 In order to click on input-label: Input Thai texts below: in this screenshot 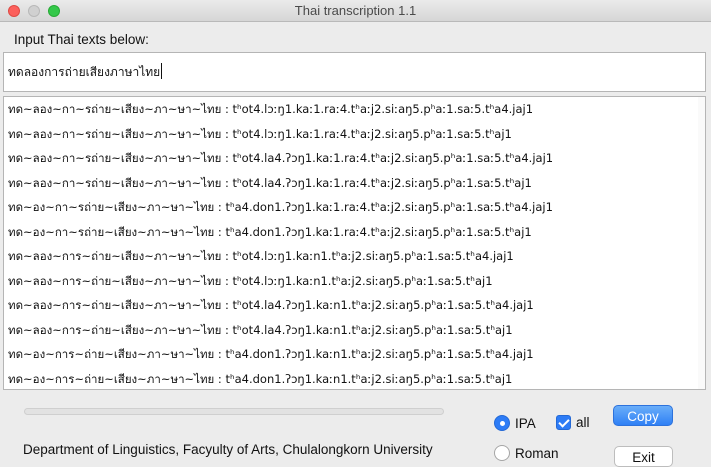, I will do `click(81, 39)`.